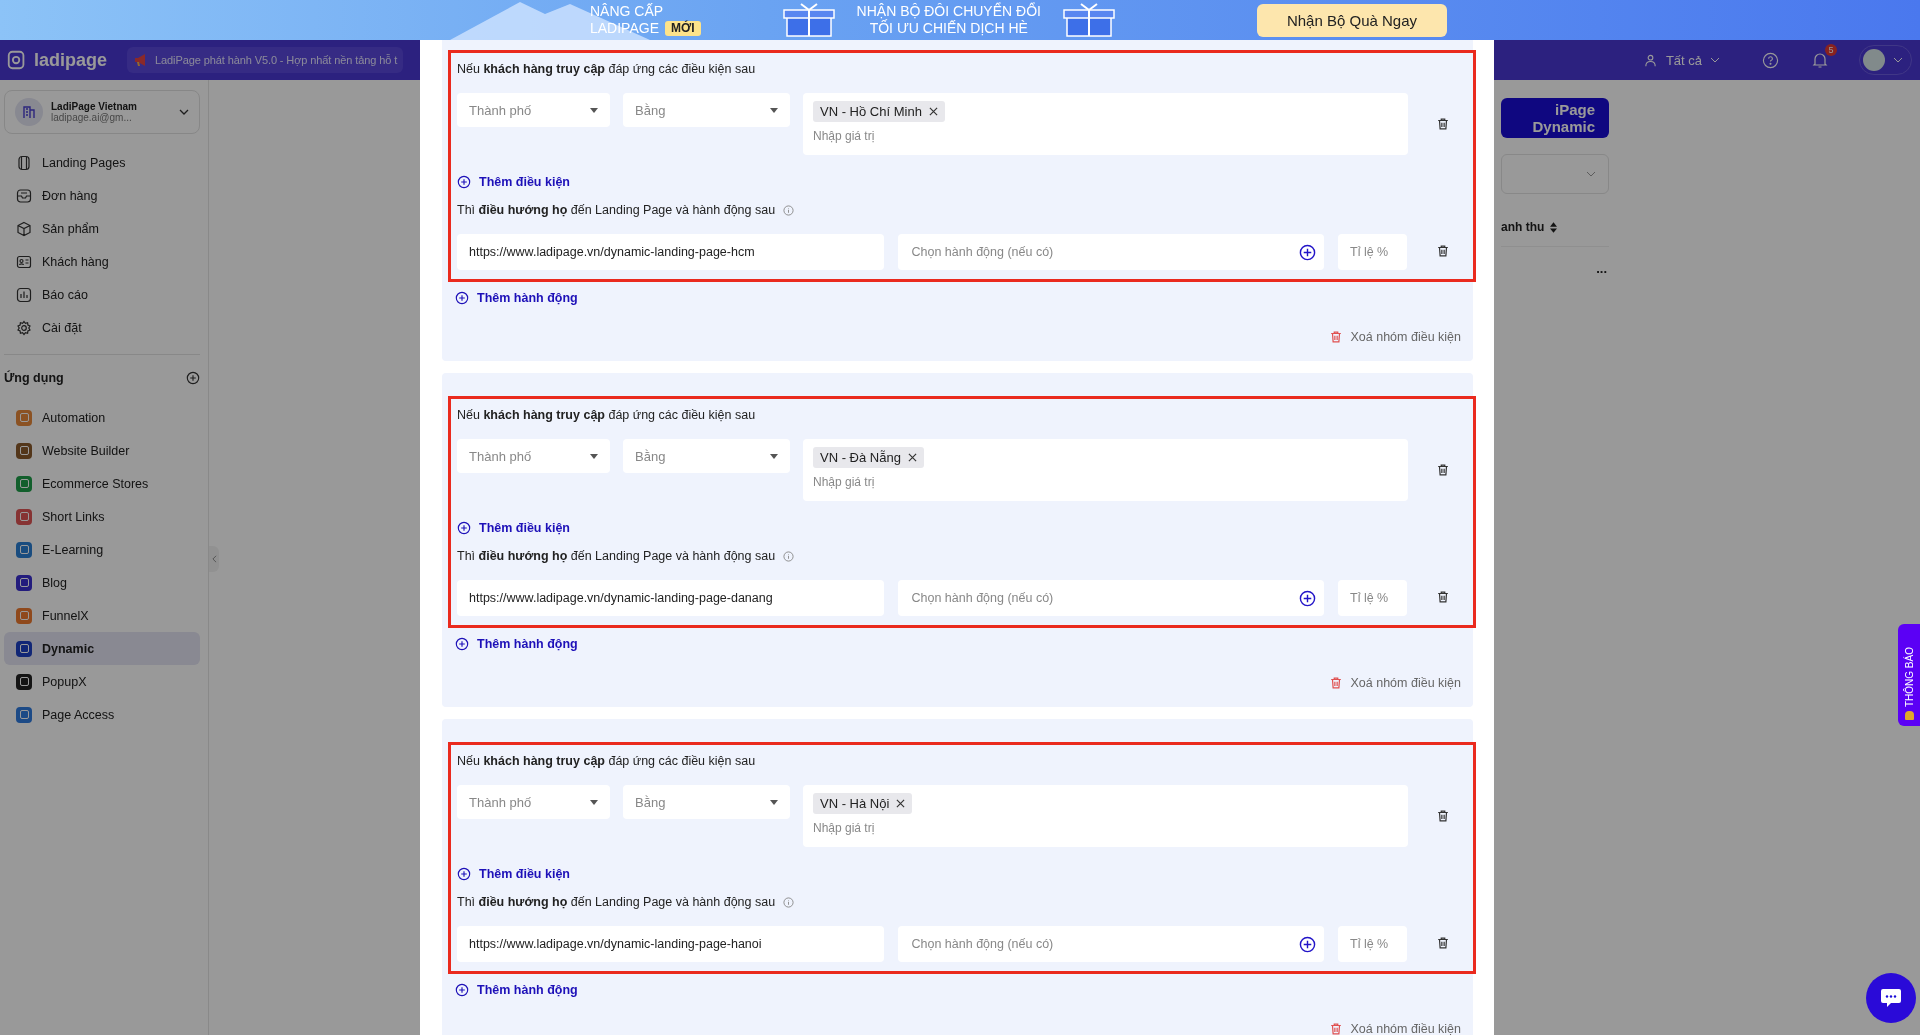 This screenshot has width=1920, height=1035. What do you see at coordinates (102, 615) in the screenshot?
I see `sidebar-app-item: FunnelX` at bounding box center [102, 615].